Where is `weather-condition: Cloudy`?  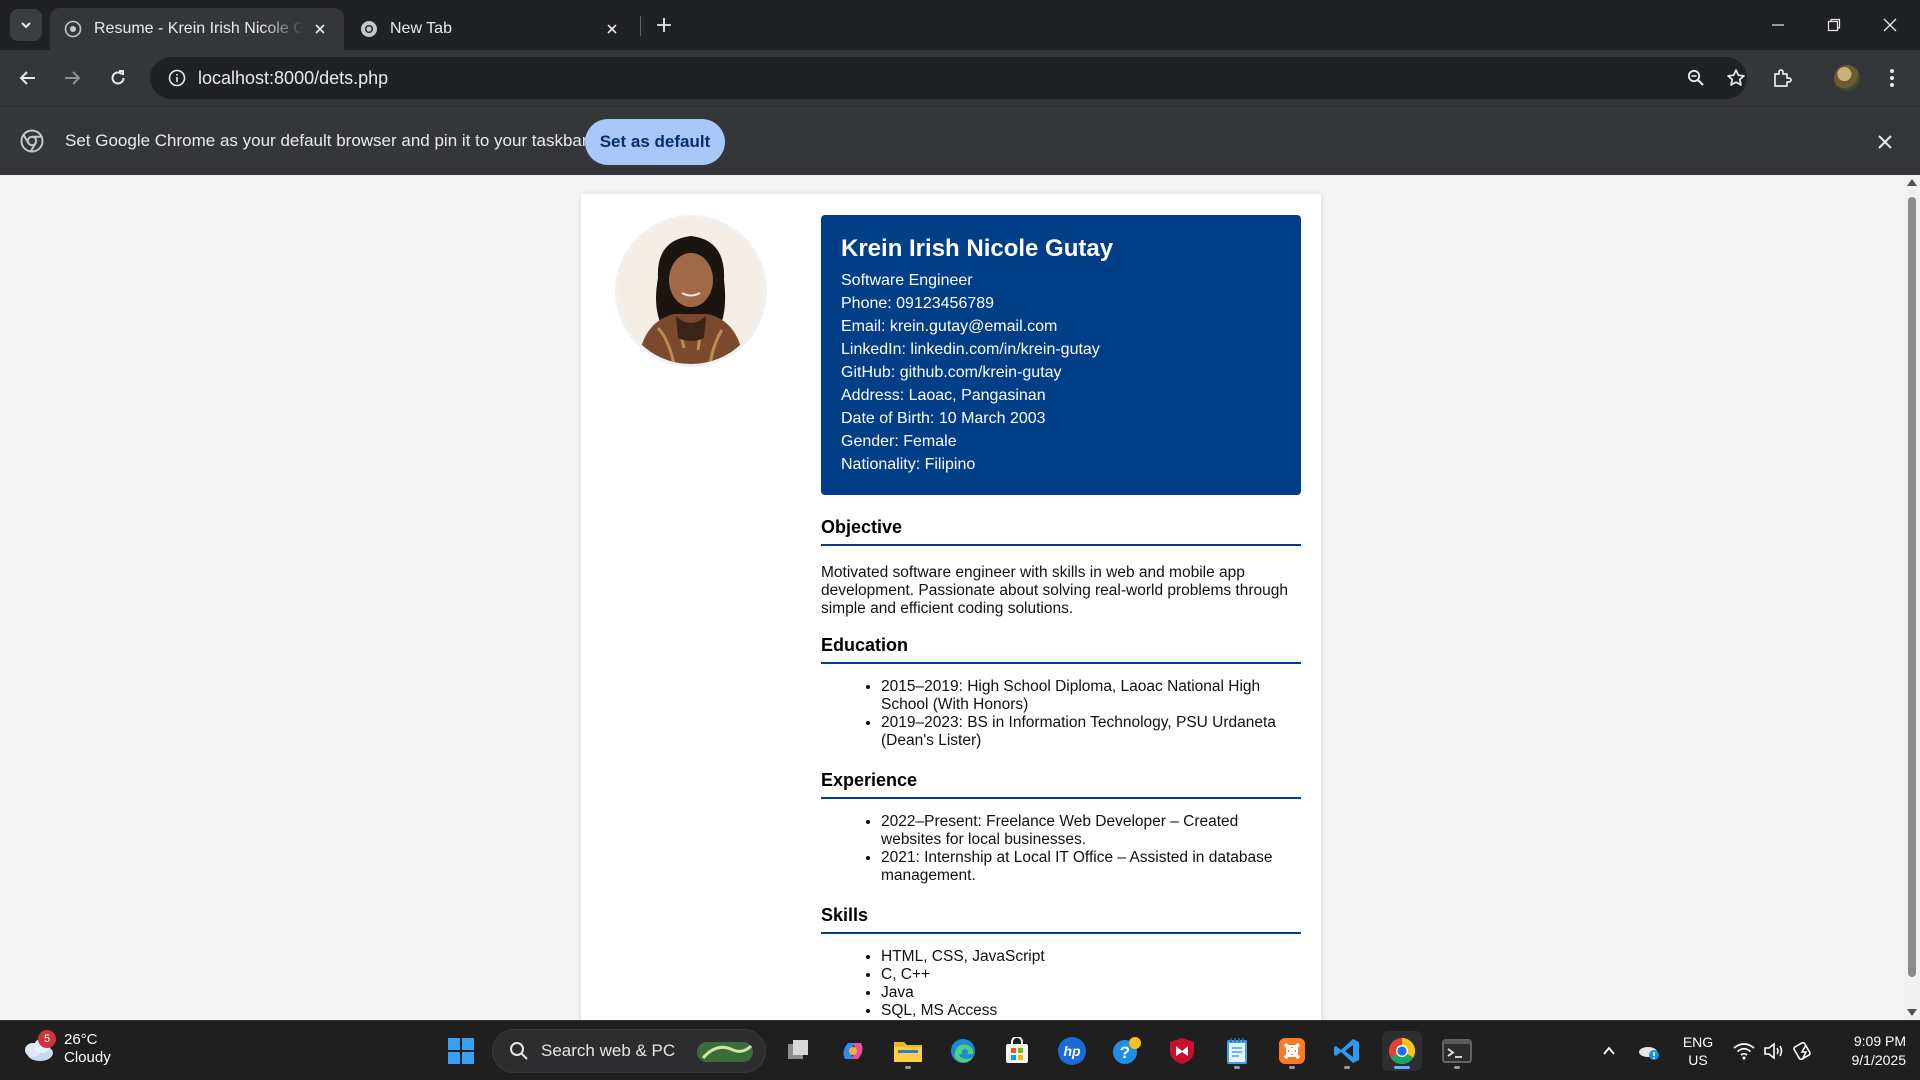
weather-condition: Cloudy is located at coordinates (87, 1057).